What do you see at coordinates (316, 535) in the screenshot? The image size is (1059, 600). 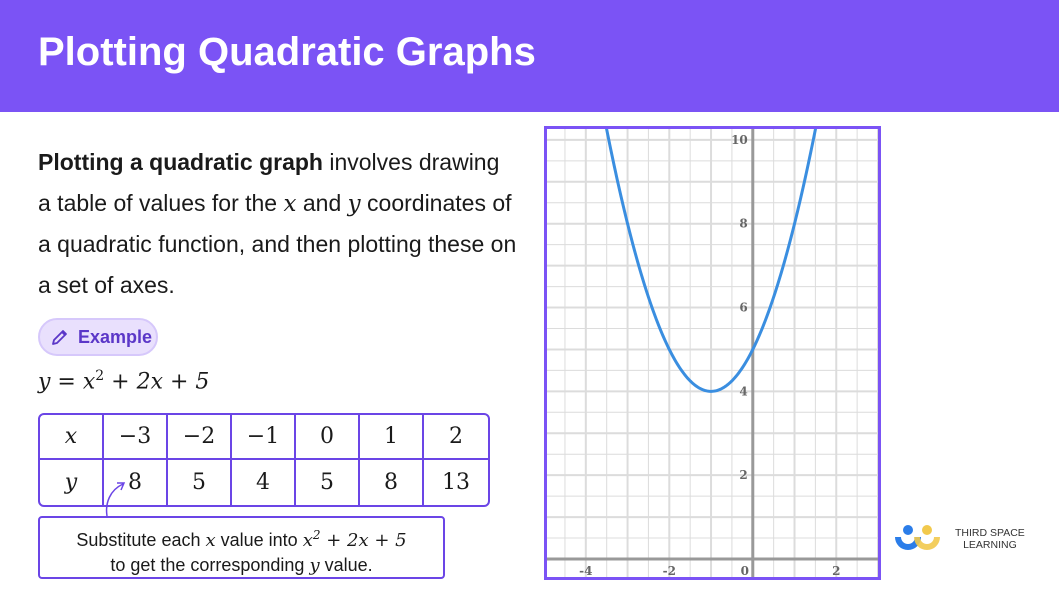 I see `note-exp: 2` at bounding box center [316, 535].